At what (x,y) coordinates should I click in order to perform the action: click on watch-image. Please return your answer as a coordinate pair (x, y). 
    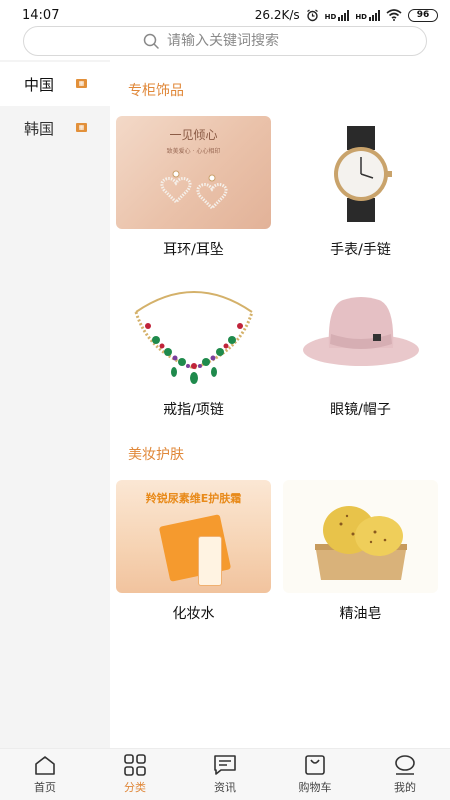
    Looking at the image, I should click on (360, 172).